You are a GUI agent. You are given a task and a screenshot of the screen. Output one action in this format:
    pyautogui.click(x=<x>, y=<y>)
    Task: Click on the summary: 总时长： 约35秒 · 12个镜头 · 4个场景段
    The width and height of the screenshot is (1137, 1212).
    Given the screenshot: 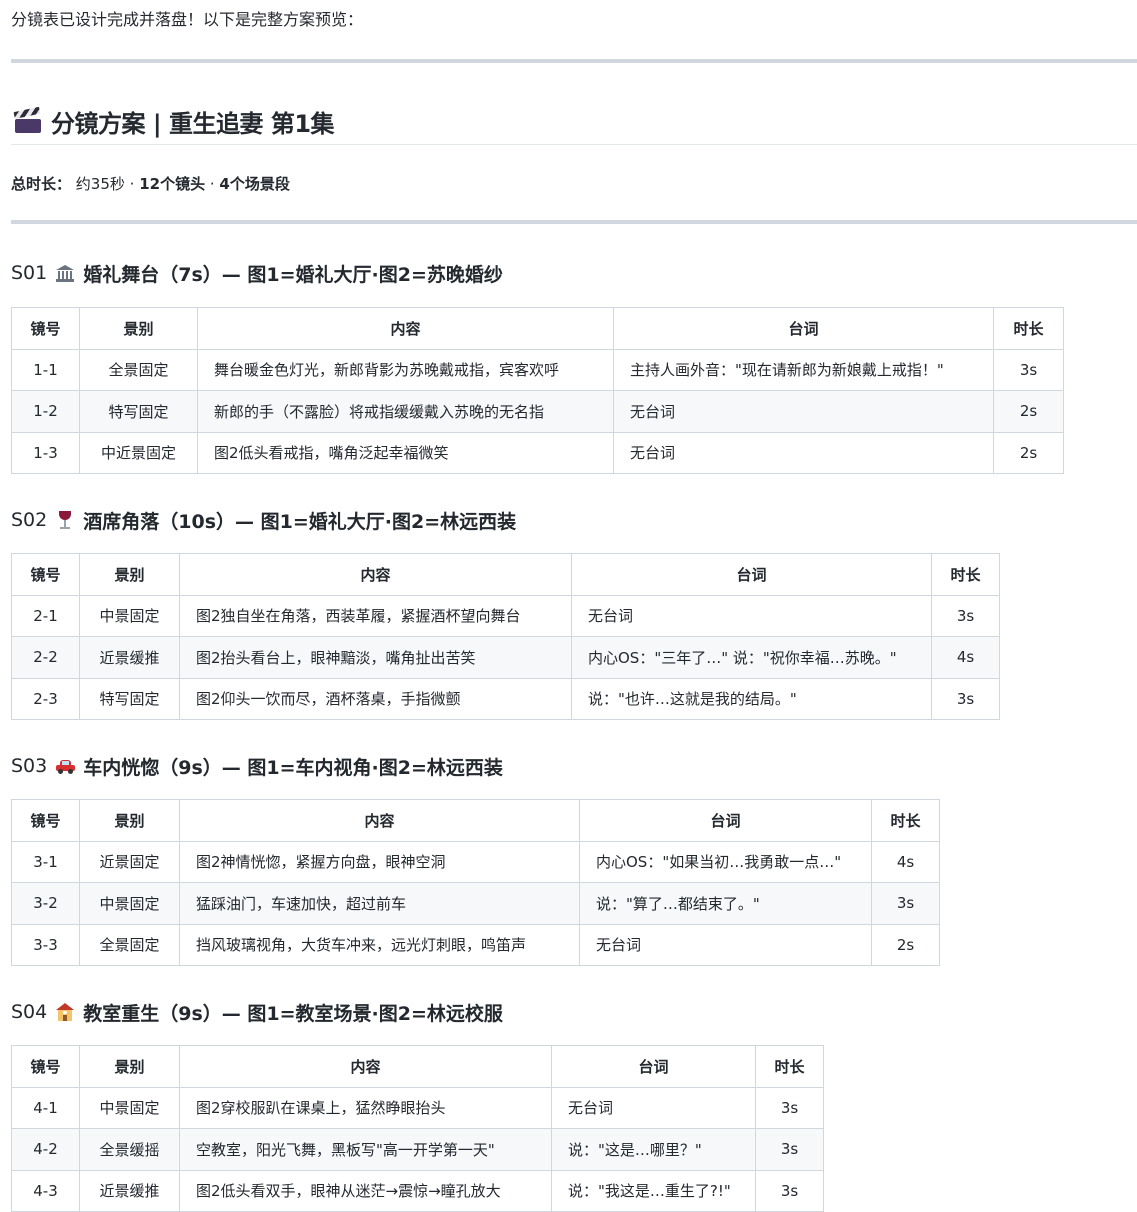 What is the action you would take?
    pyautogui.click(x=574, y=184)
    